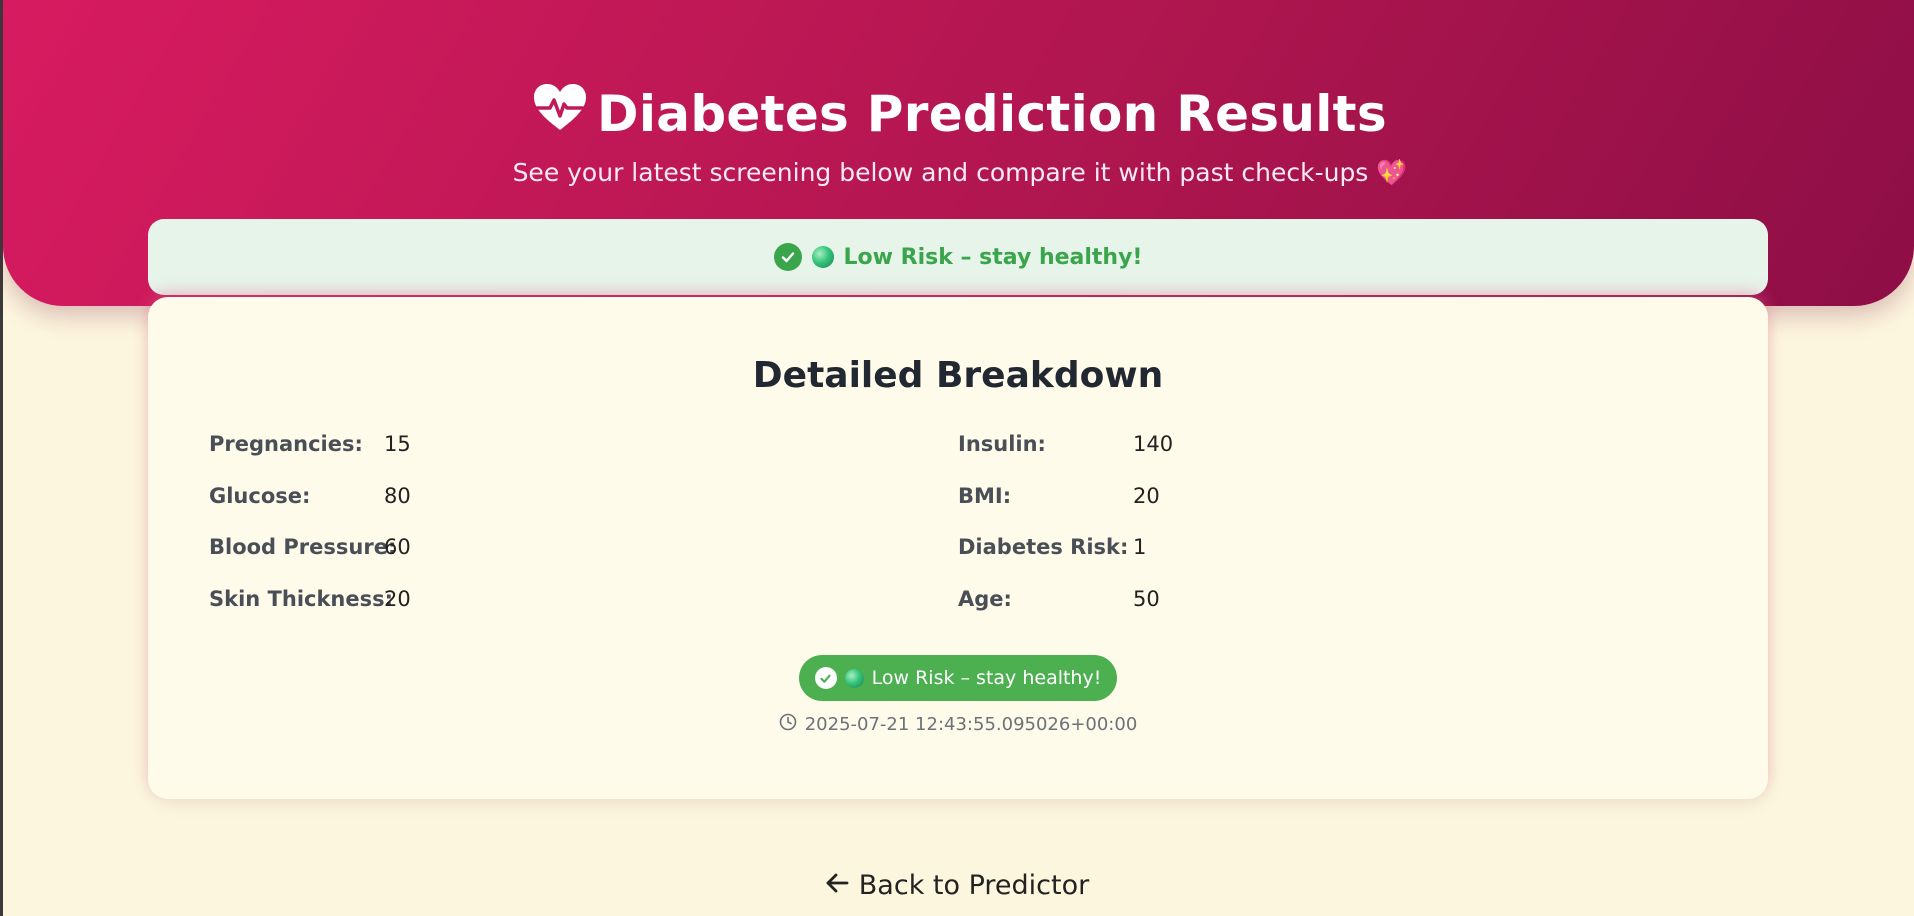 This screenshot has width=1914, height=916. What do you see at coordinates (1140, 547) in the screenshot?
I see `field-value: 1` at bounding box center [1140, 547].